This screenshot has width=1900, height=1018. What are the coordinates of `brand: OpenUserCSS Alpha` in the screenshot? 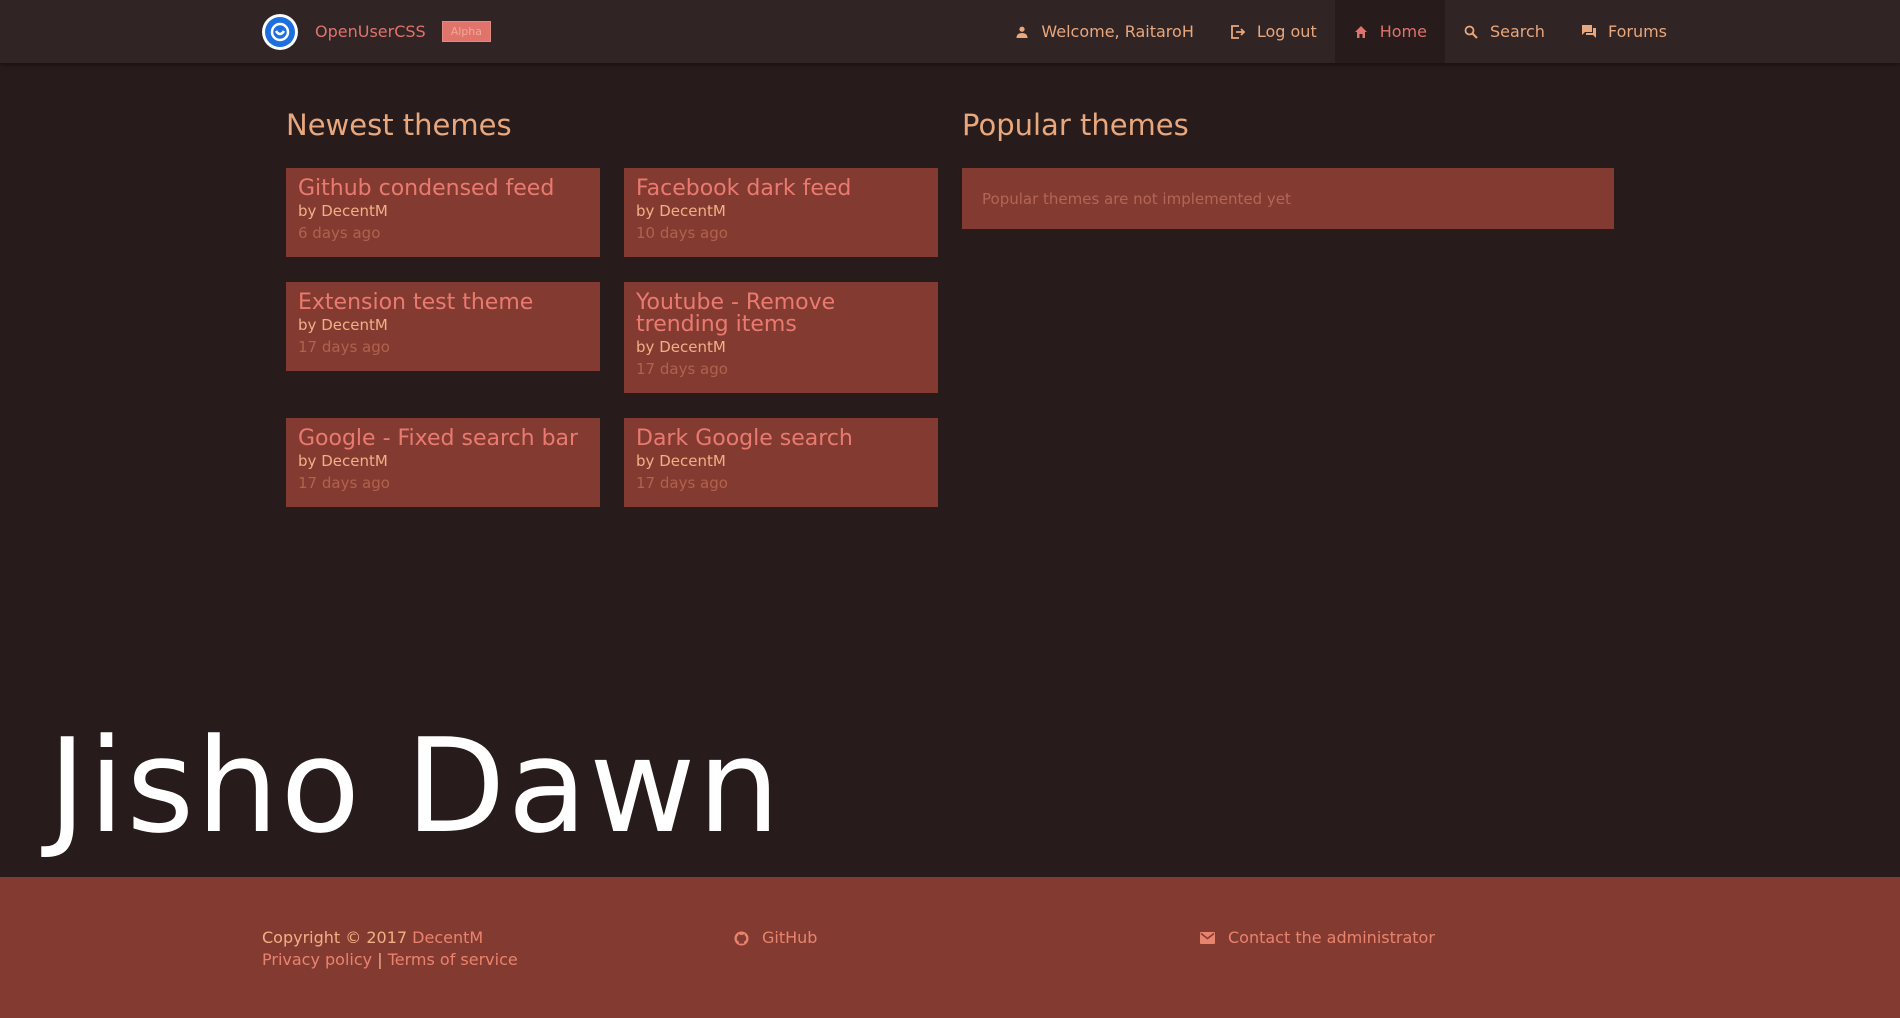 It's located at (376, 31).